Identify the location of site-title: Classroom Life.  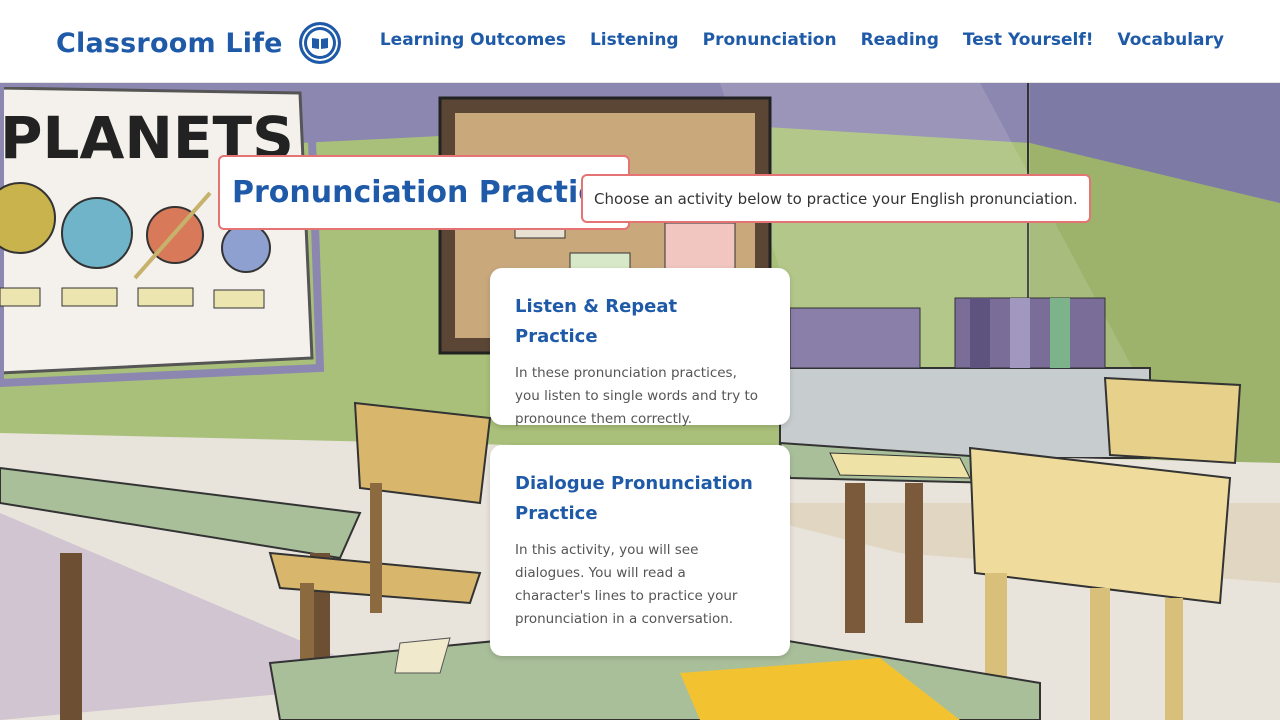
(169, 43).